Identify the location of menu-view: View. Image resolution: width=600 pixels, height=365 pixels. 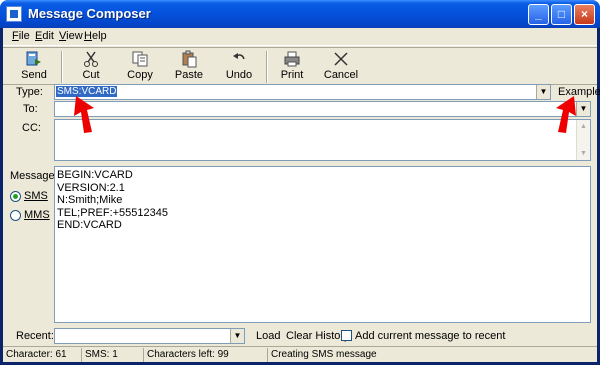
(71, 36).